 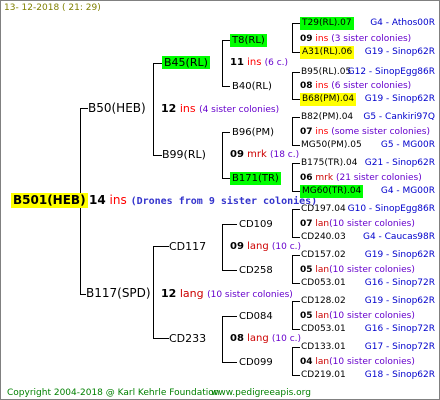 I want to click on breeder-source: G17 - Sinop72R, so click(x=399, y=347).